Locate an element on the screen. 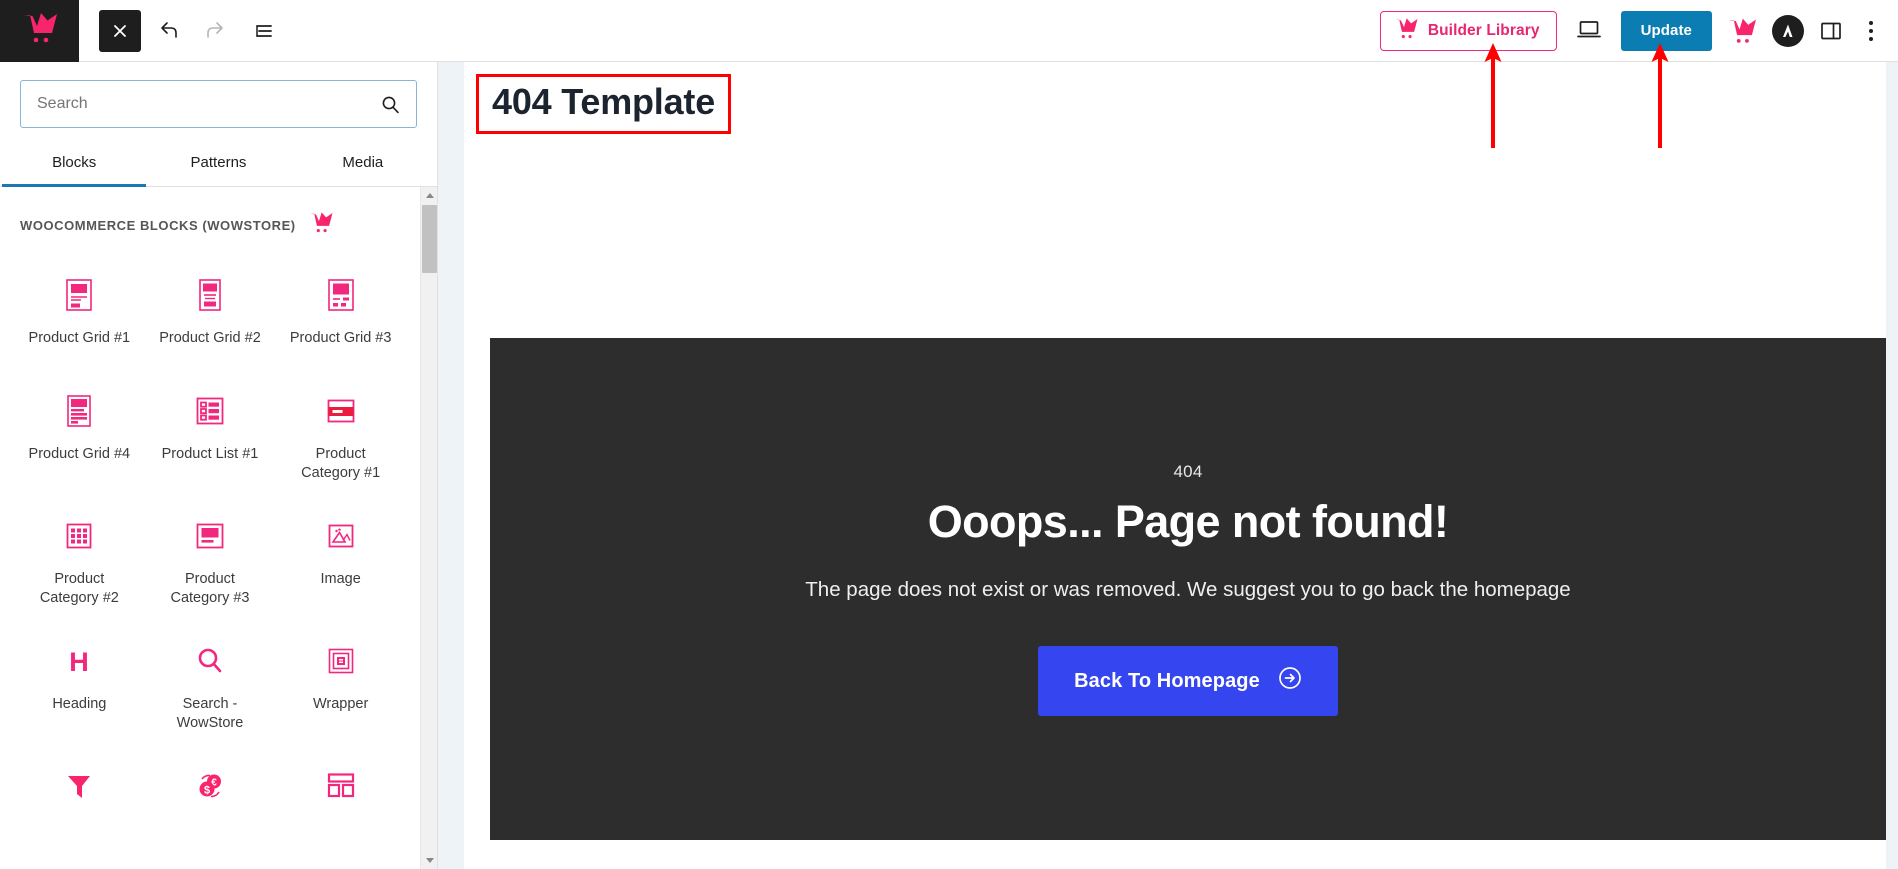 The image size is (1898, 869). search-area is located at coordinates (218, 95).